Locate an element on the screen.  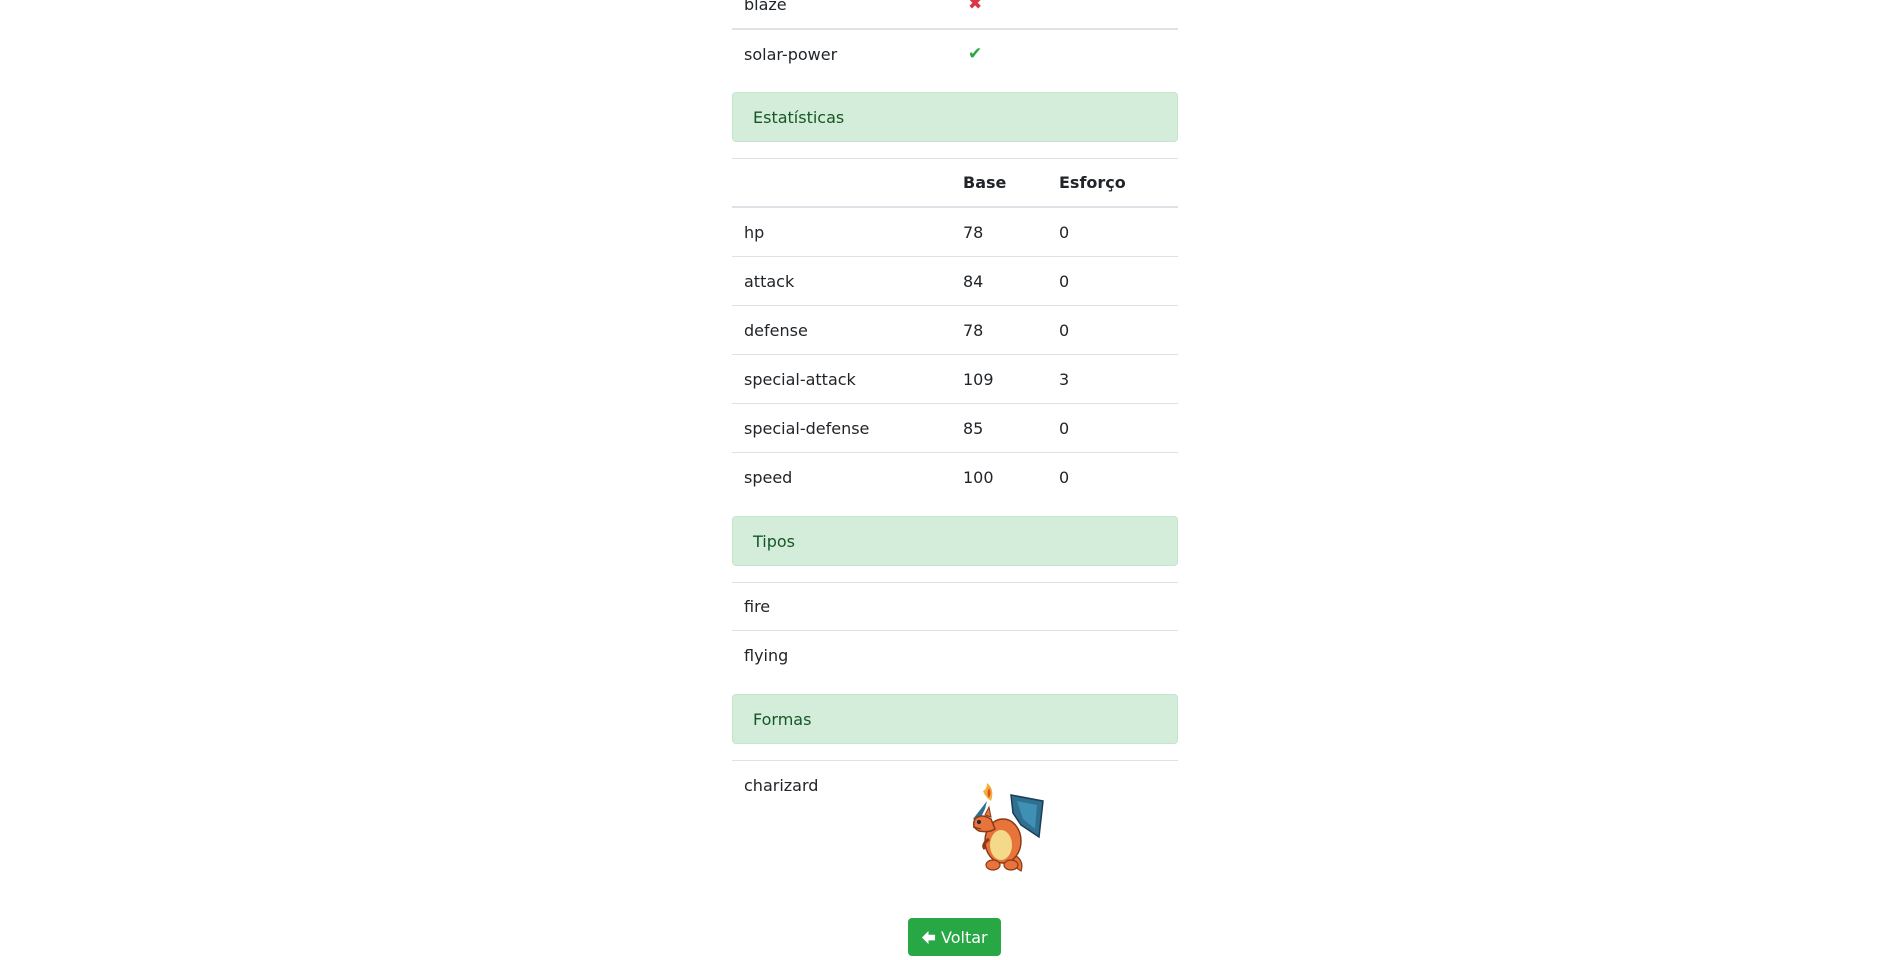
type-row: flying is located at coordinates (955, 655).